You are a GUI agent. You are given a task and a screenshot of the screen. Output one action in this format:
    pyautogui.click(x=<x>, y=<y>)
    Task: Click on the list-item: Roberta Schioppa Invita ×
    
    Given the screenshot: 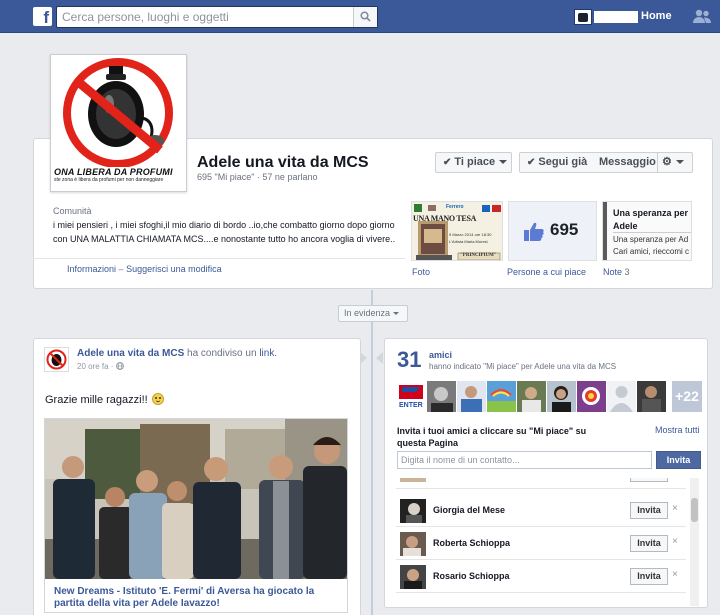 What is the action you would take?
    pyautogui.click(x=541, y=543)
    